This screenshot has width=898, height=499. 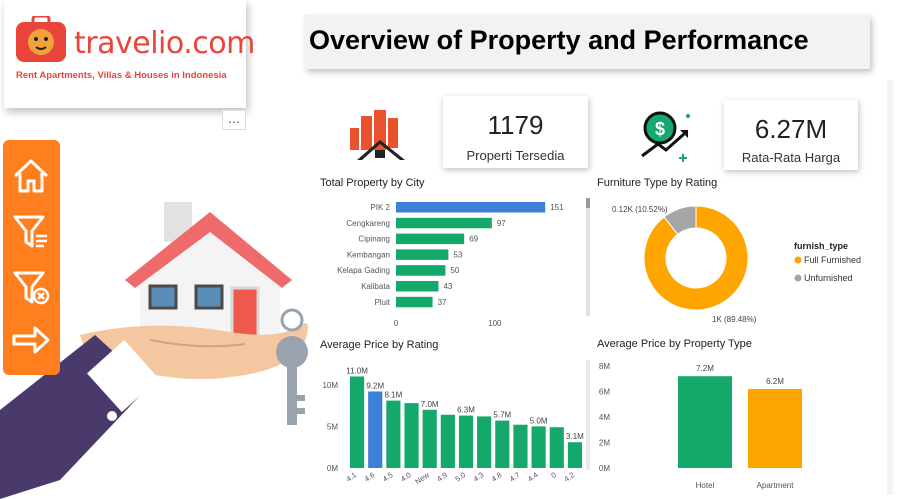 What do you see at coordinates (553, 475) in the screenshot?
I see `rating-x-label: 0` at bounding box center [553, 475].